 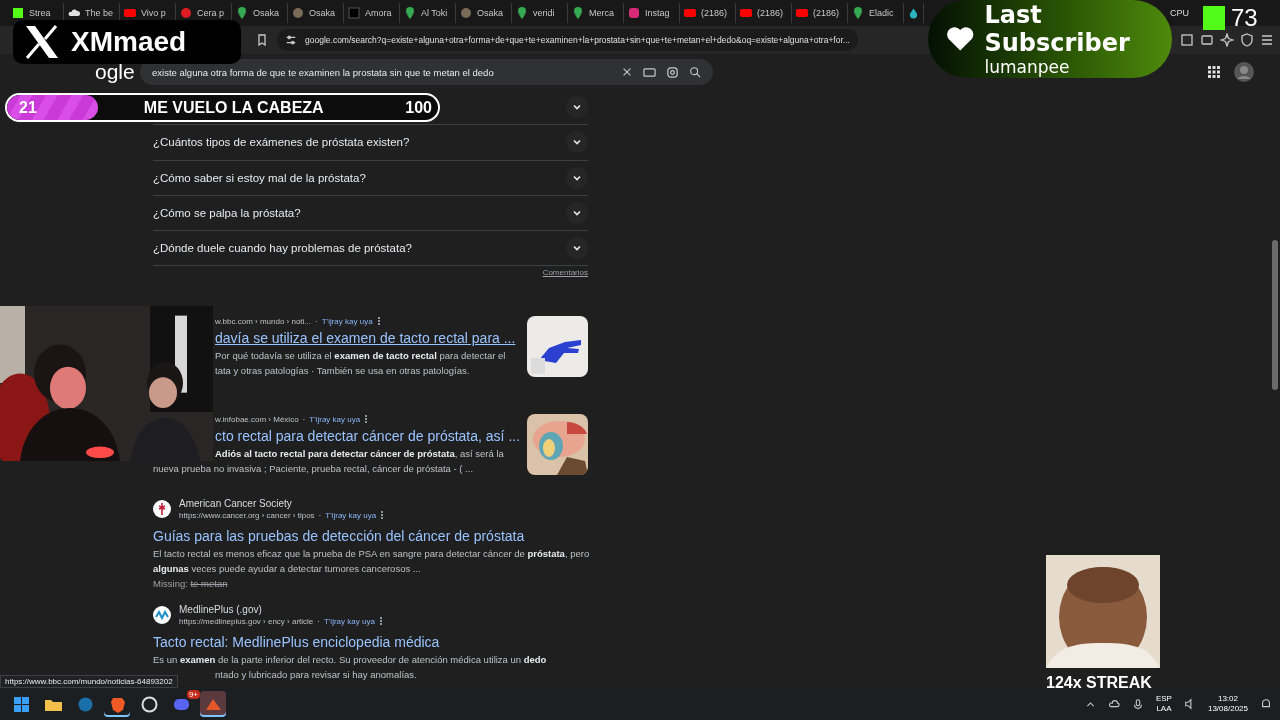 What do you see at coordinates (40, 13) in the screenshot?
I see `tab-title: Strea` at bounding box center [40, 13].